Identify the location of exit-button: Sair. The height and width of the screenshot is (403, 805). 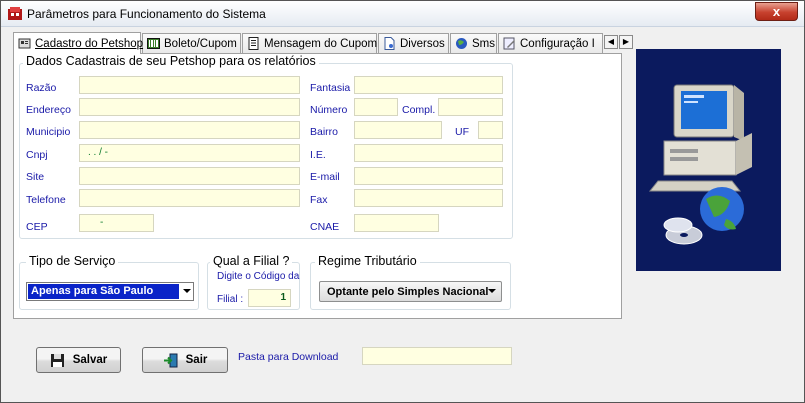
(185, 360).